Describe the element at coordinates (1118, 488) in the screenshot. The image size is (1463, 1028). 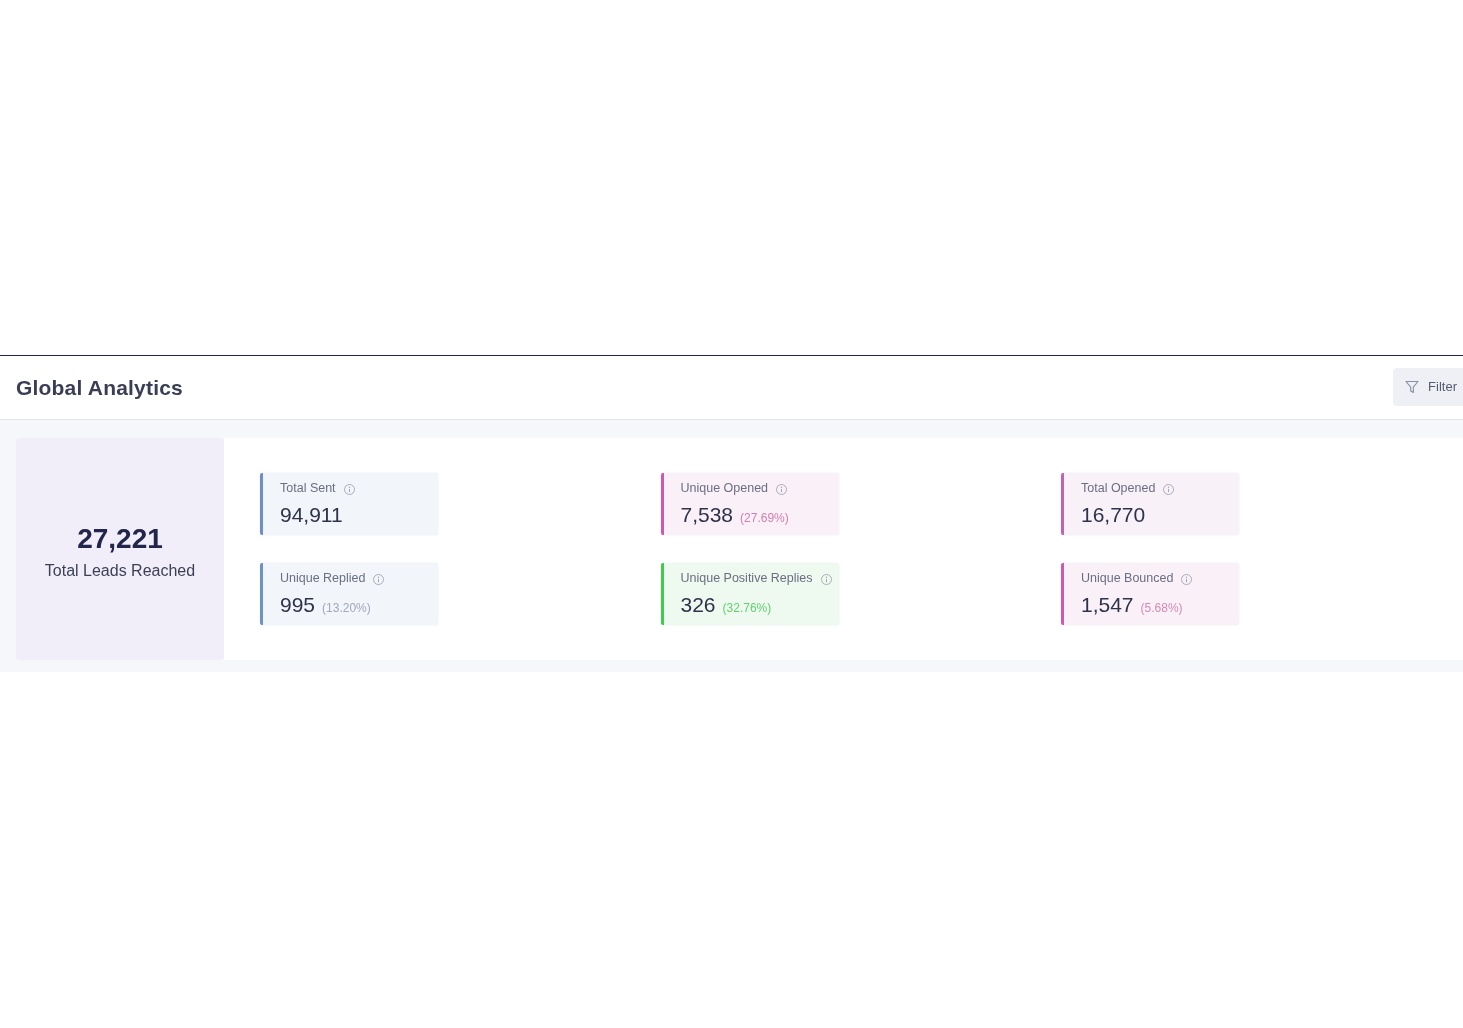
I see `stat-label: Total Opened` at that location.